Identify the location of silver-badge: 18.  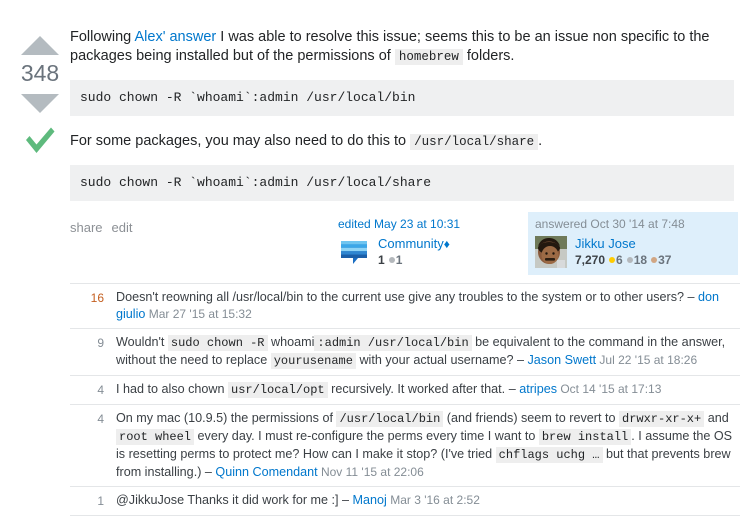
(637, 260).